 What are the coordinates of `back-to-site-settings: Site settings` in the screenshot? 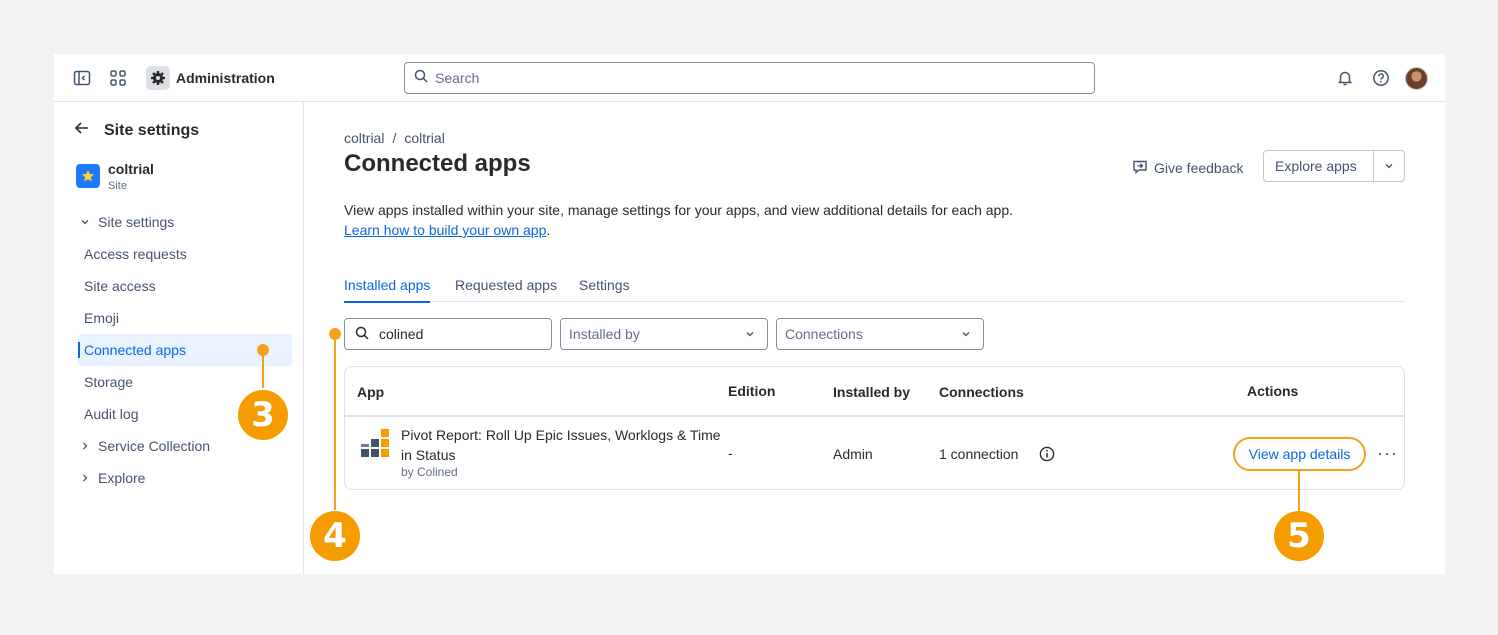 It's located at (136, 130).